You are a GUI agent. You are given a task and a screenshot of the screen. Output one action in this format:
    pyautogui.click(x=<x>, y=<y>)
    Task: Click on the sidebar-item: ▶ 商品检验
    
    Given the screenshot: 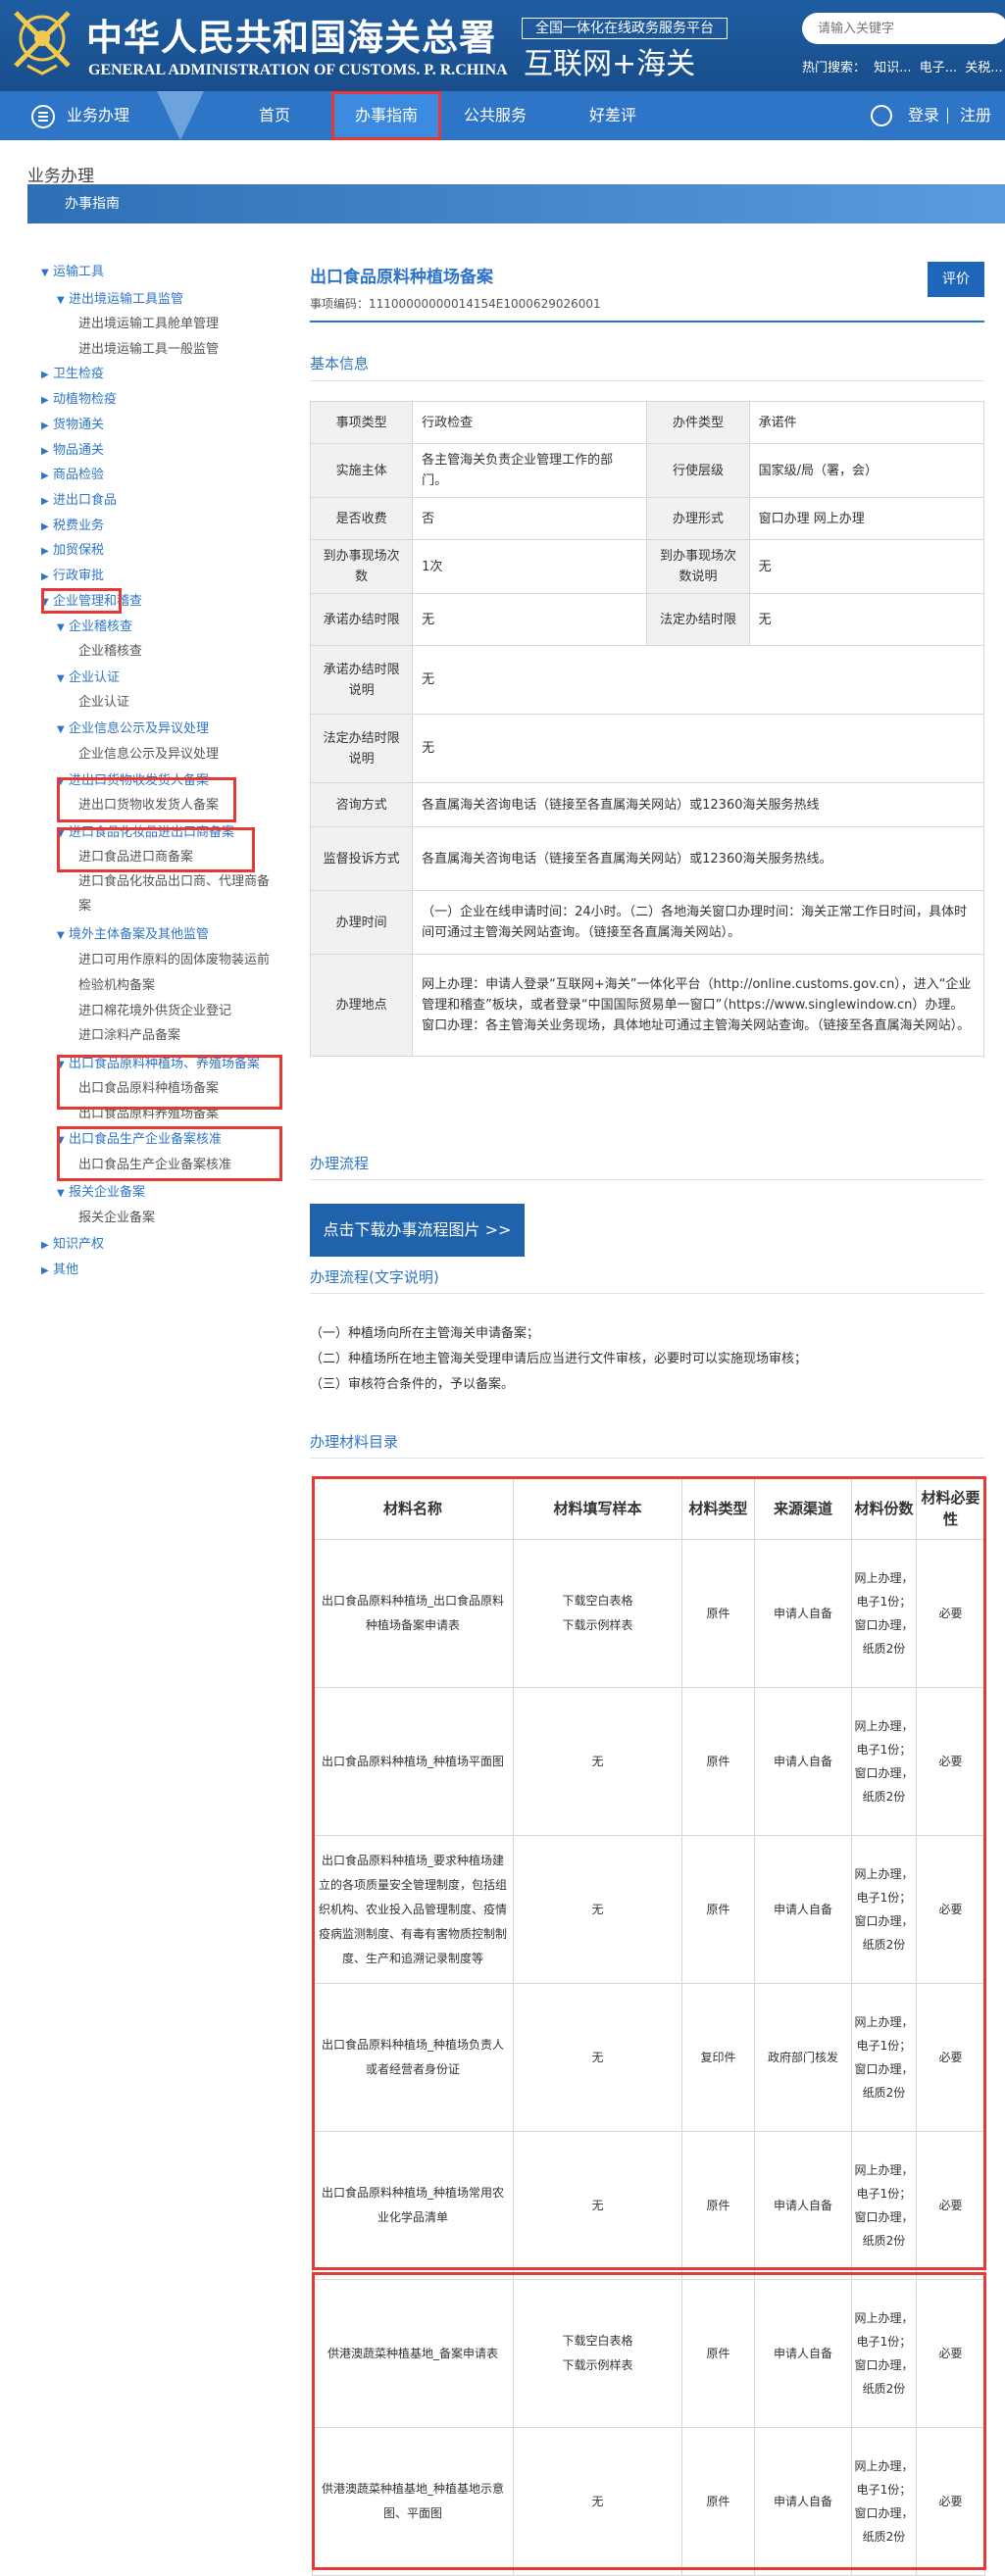 What is the action you would take?
    pyautogui.click(x=72, y=476)
    